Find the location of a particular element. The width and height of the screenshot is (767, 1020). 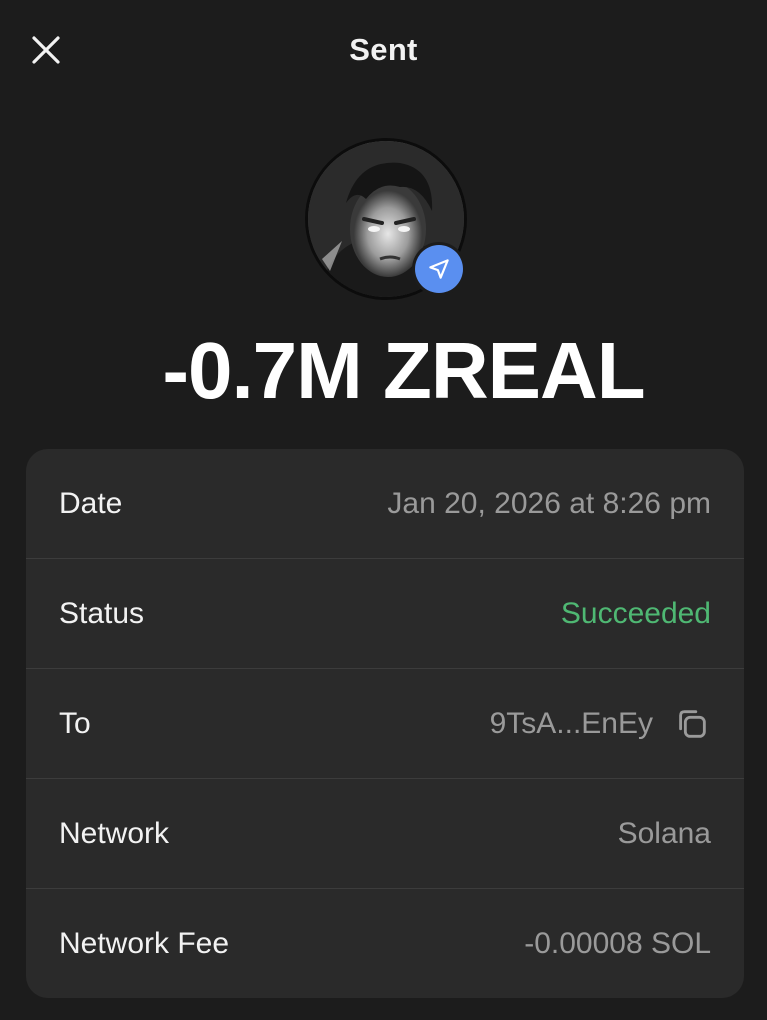

token-avatar-container is located at coordinates (386, 219).